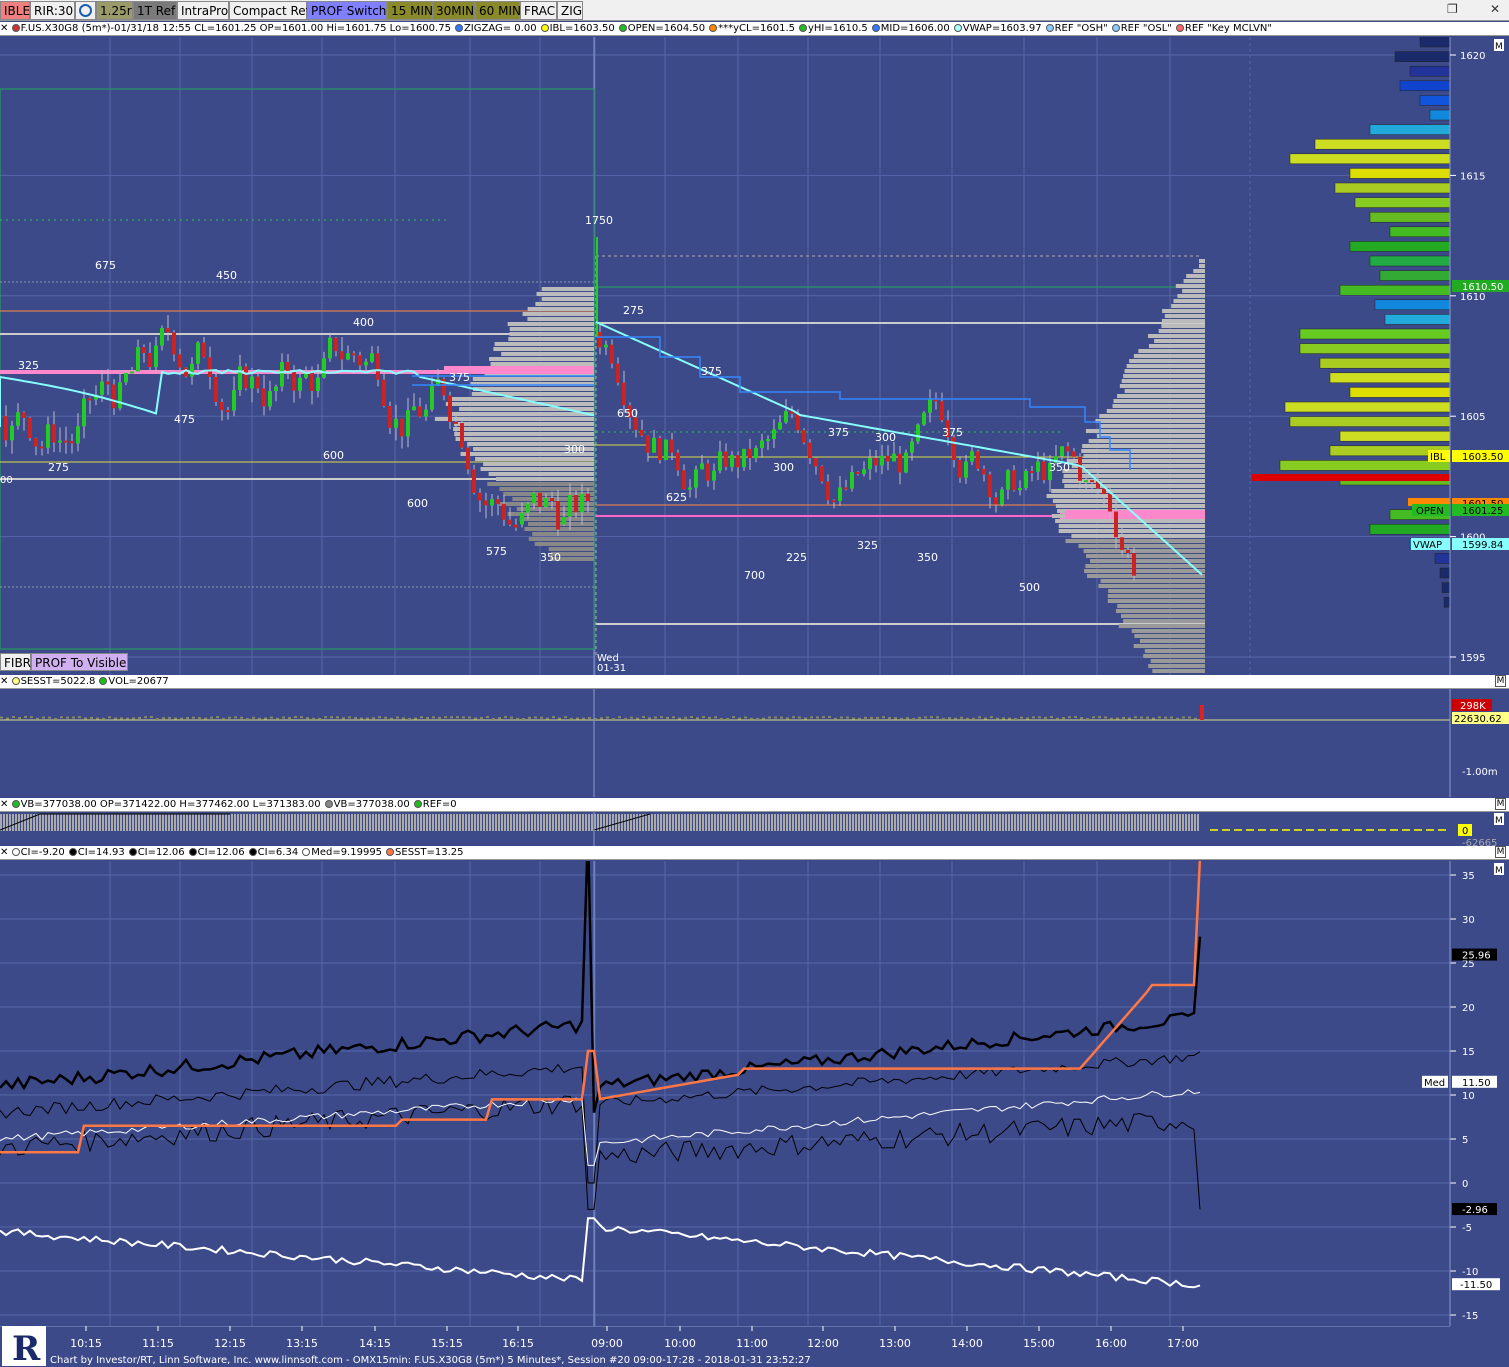  Describe the element at coordinates (184, 419) in the screenshot. I see `volume-annotation: 475` at that location.